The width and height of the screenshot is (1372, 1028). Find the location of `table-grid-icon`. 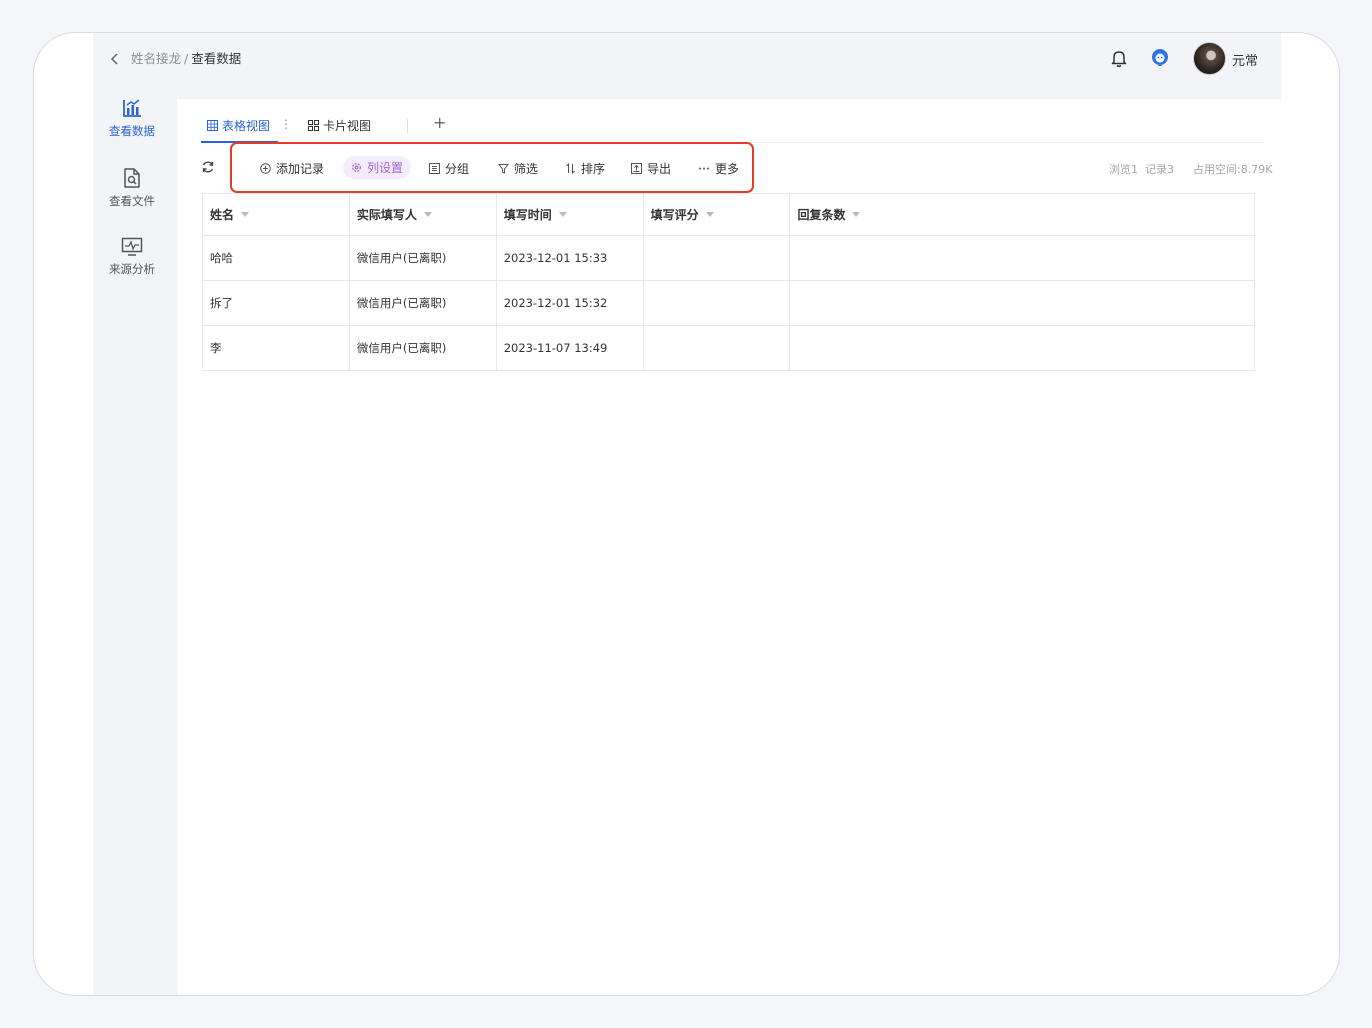

table-grid-icon is located at coordinates (212, 125).